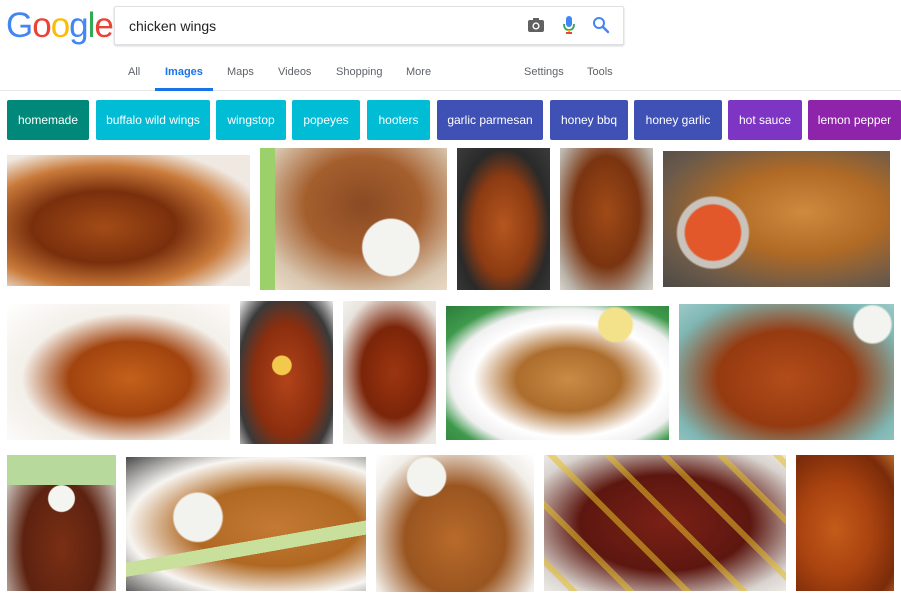  I want to click on chip-label: hooters, so click(398, 120).